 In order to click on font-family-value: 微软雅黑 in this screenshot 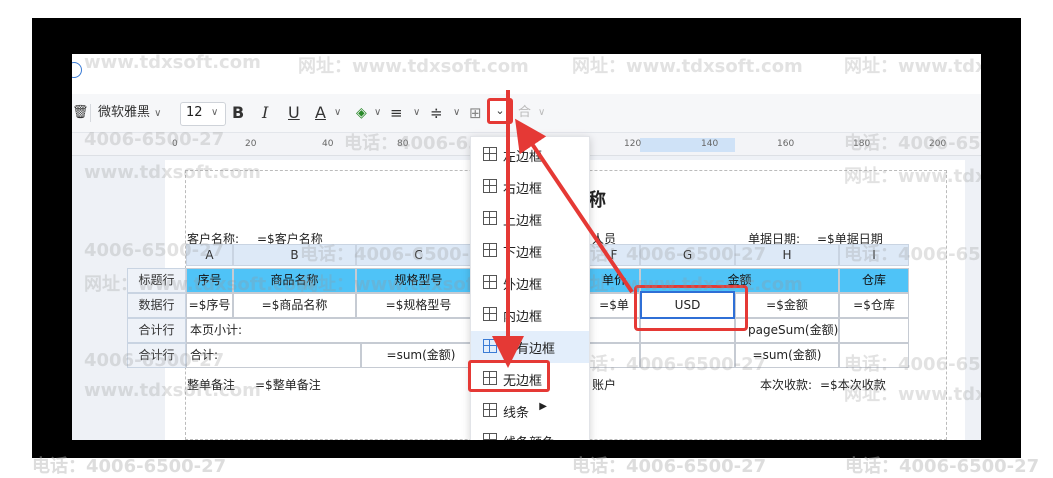, I will do `click(124, 112)`.